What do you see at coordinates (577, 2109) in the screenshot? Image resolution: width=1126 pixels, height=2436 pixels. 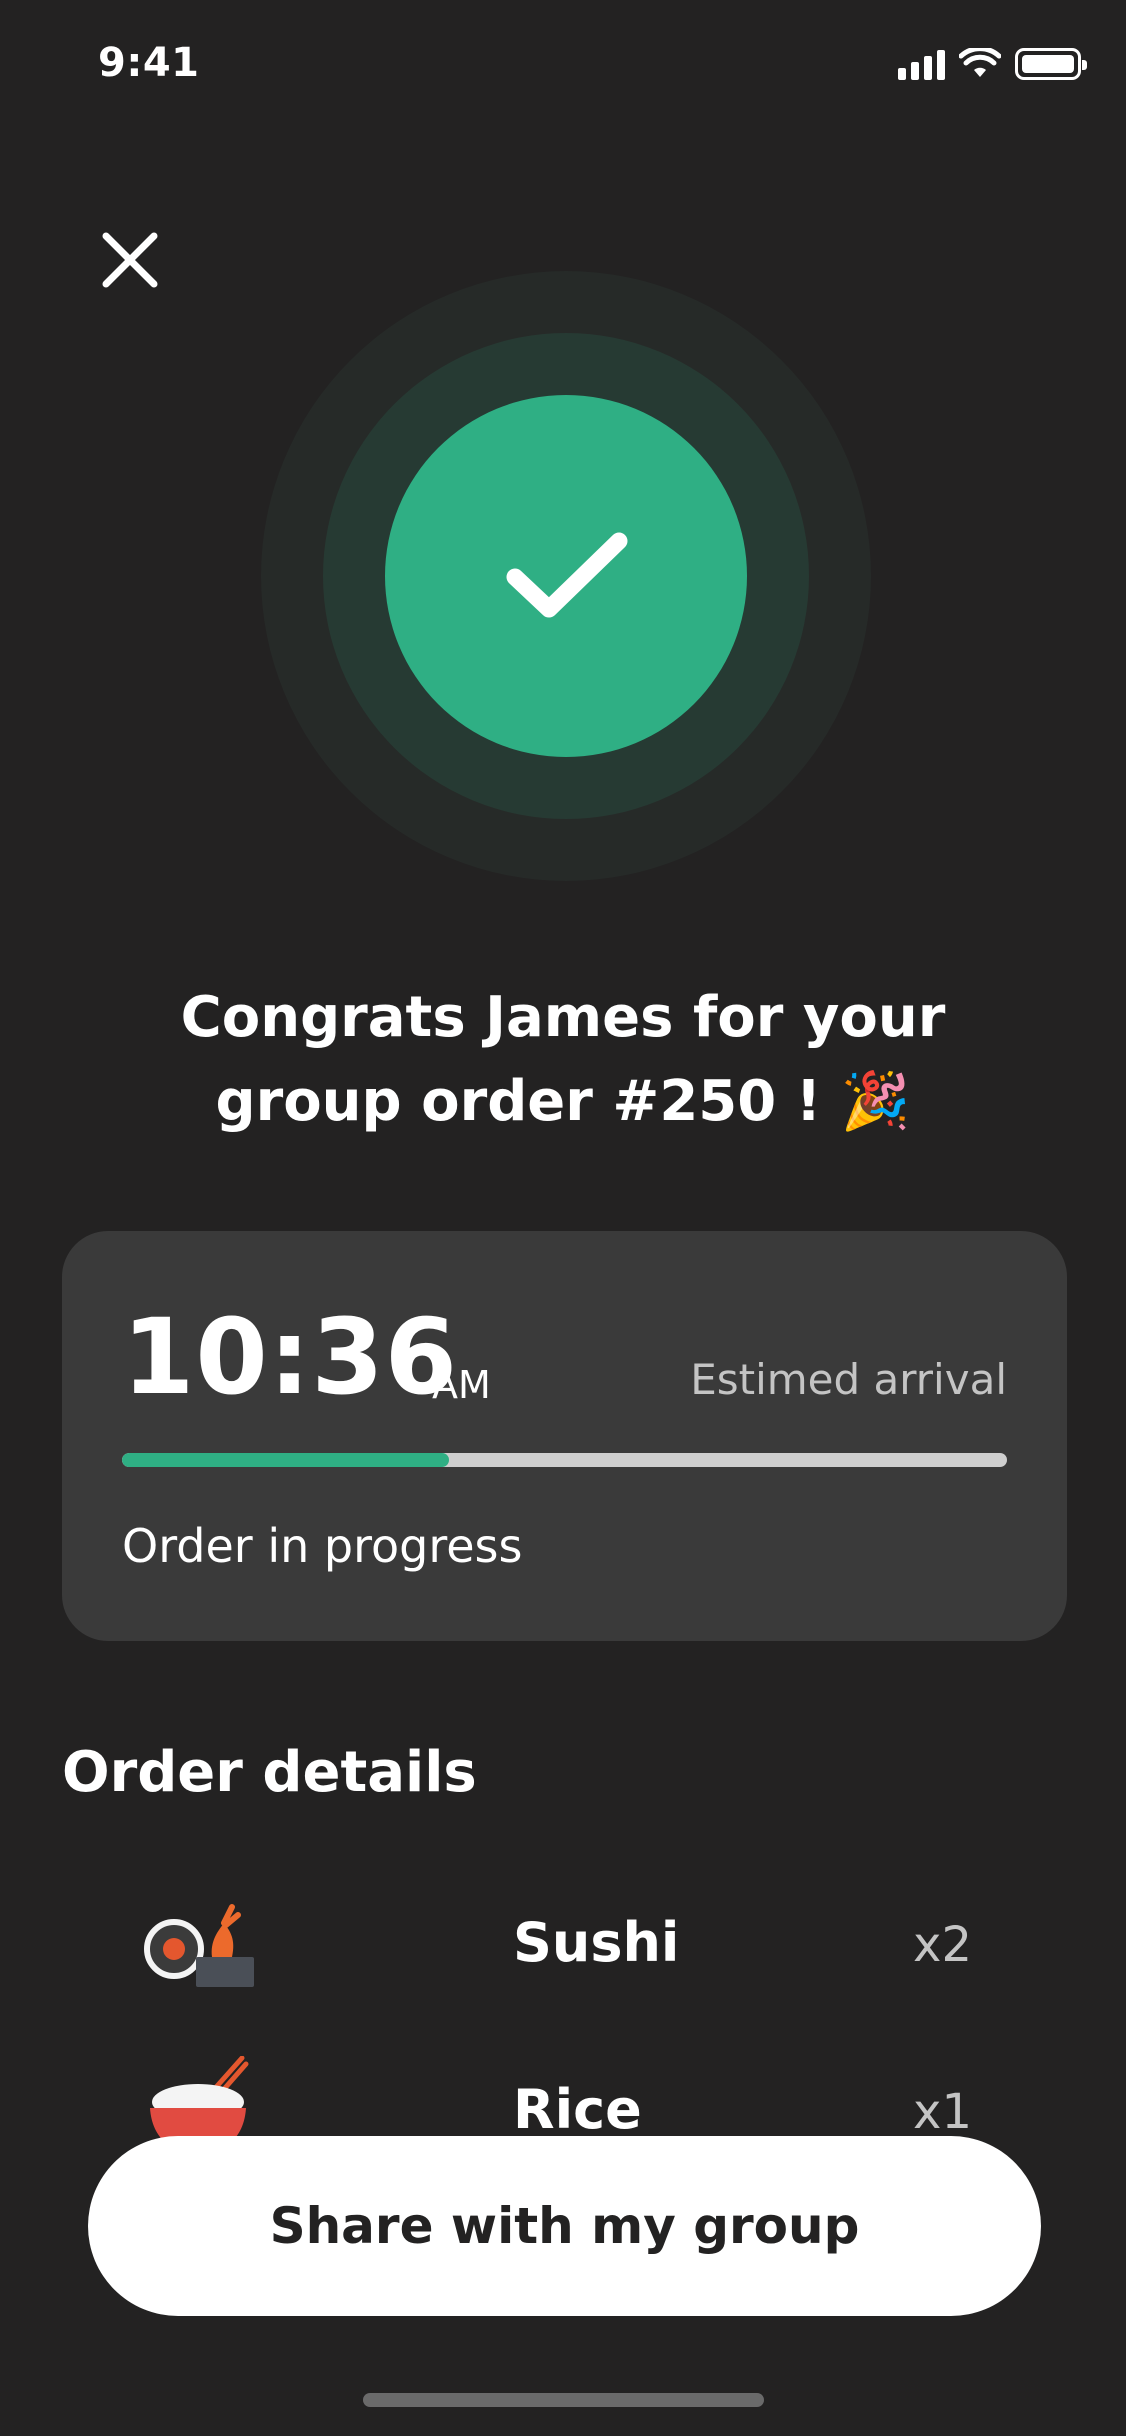 I see `item-name: Rice` at bounding box center [577, 2109].